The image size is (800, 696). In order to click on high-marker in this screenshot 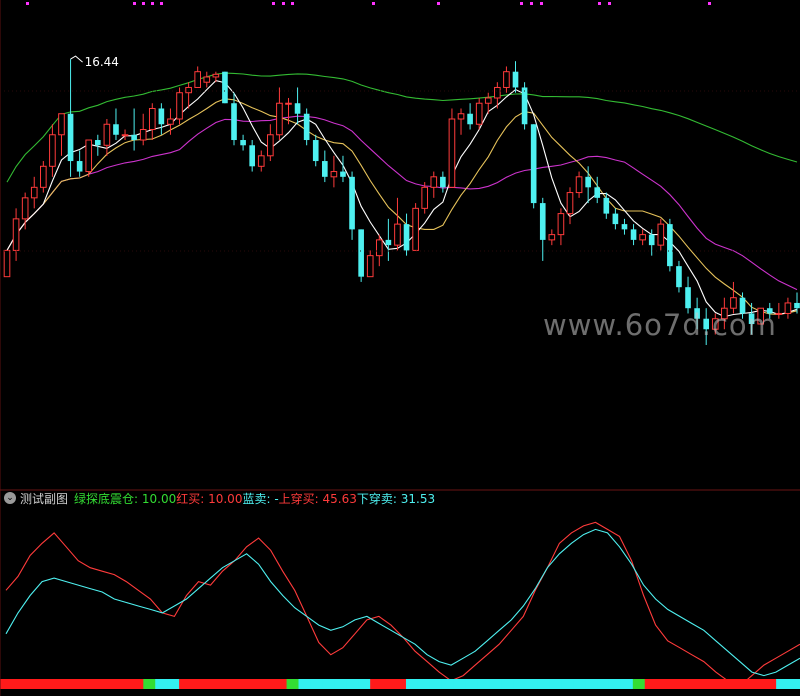, I will do `click(76, 59)`.